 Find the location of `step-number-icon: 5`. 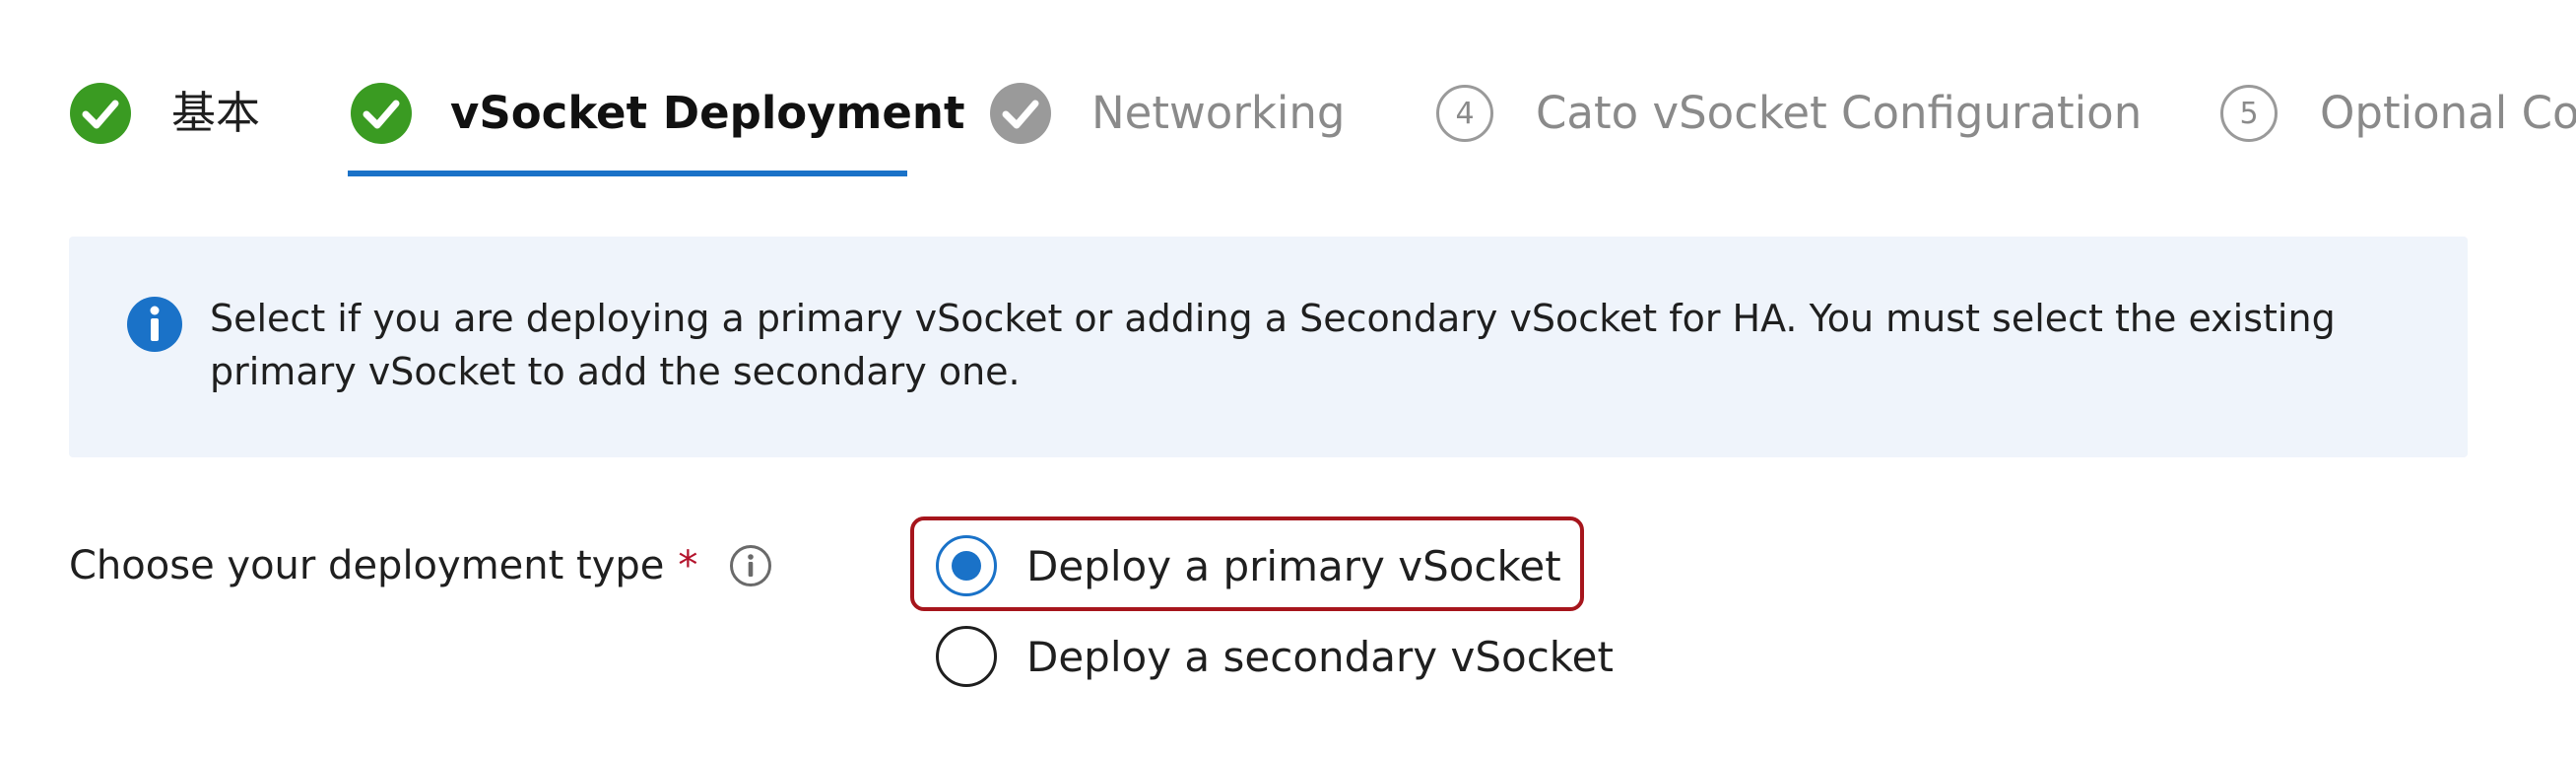

step-number-icon: 5 is located at coordinates (2249, 113).